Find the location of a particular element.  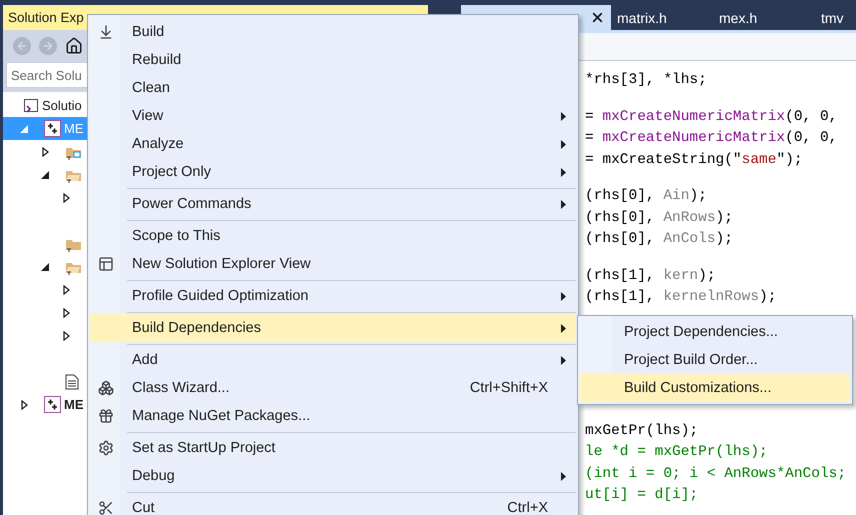

tree-item-label: Solutio is located at coordinates (62, 105).